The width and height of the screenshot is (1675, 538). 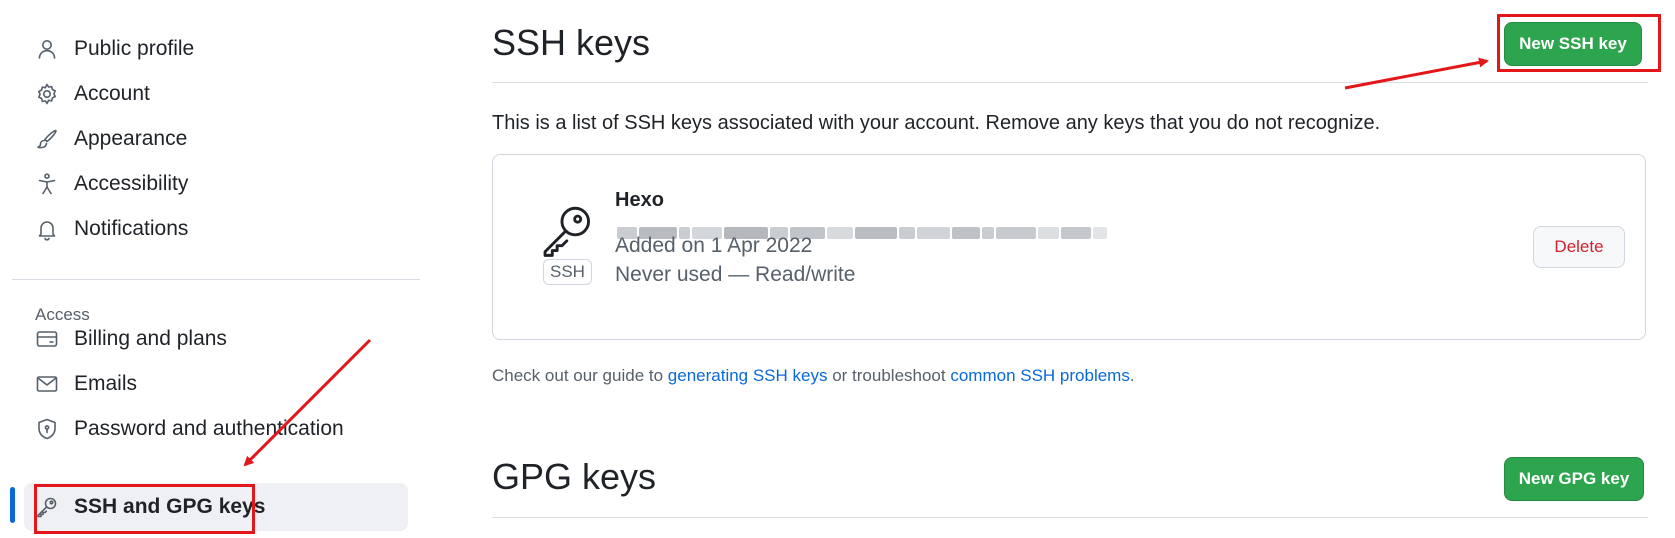 I want to click on key-usage: Never used — Read/write, so click(x=735, y=274).